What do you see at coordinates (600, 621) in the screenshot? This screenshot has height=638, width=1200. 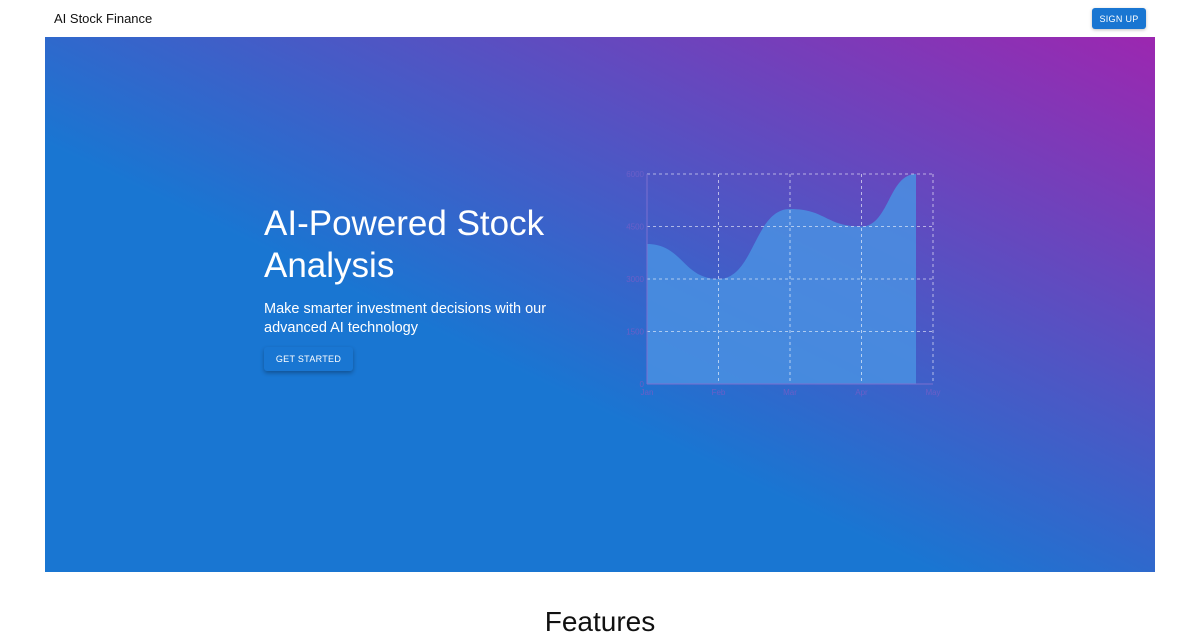 I see `features-heading: Features` at bounding box center [600, 621].